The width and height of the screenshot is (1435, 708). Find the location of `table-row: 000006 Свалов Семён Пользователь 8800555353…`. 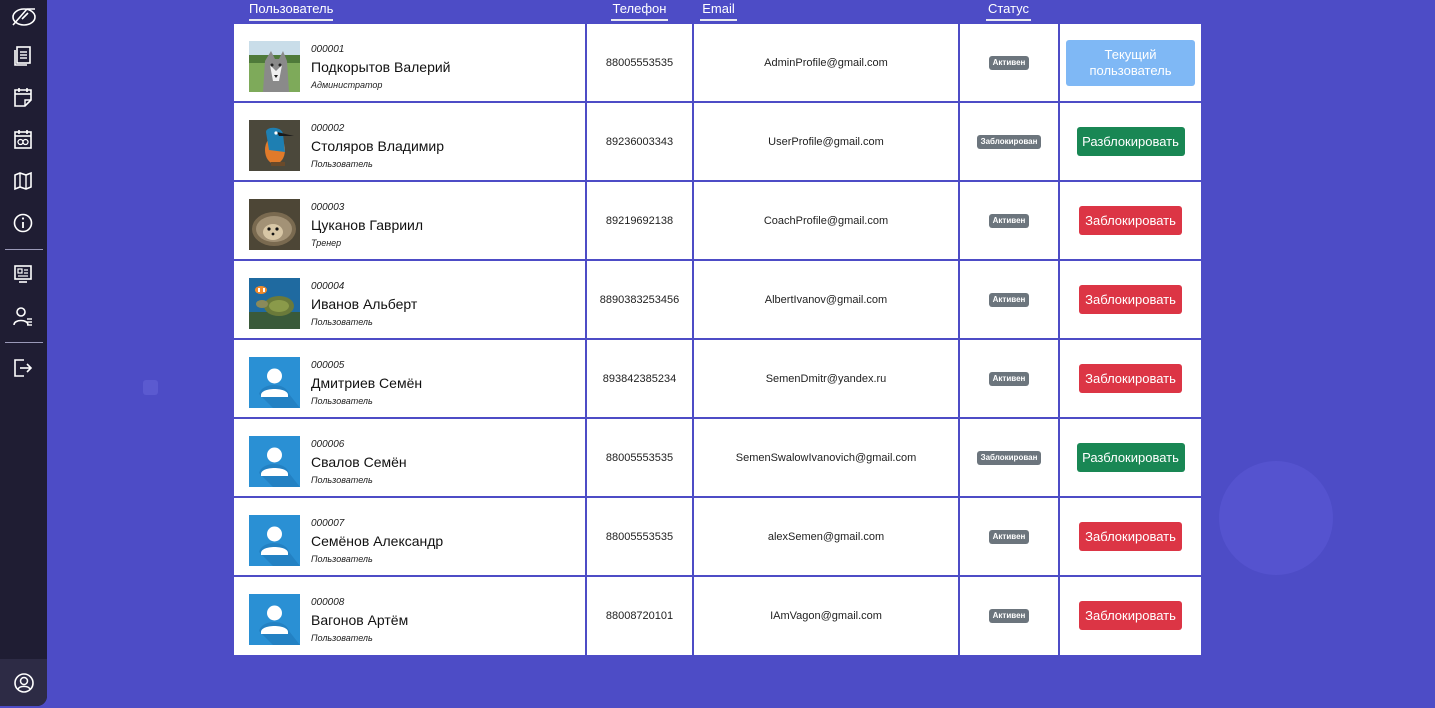

table-row: 000006 Свалов Семён Пользователь 8800555353… is located at coordinates (717, 458).